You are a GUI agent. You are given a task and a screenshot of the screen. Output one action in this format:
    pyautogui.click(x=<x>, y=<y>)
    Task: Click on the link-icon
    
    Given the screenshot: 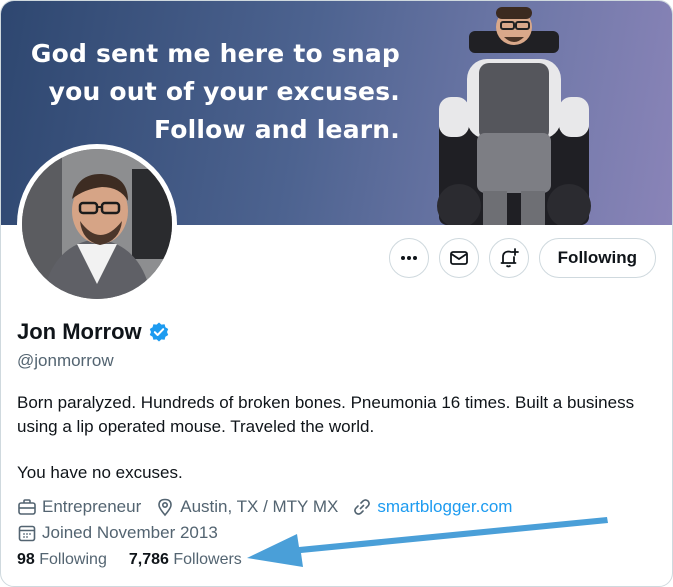 What is the action you would take?
    pyautogui.click(x=362, y=507)
    